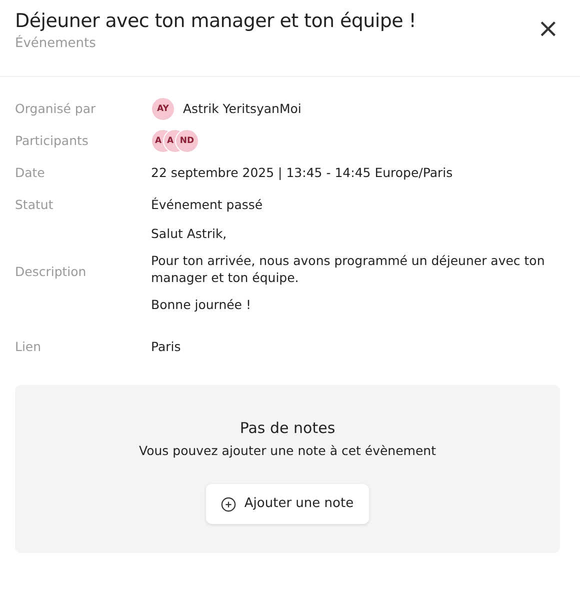 The height and width of the screenshot is (592, 580). I want to click on field-value: 22 septembre 2025 | 13:45 - 14:45 Europe/Paris, so click(302, 173).